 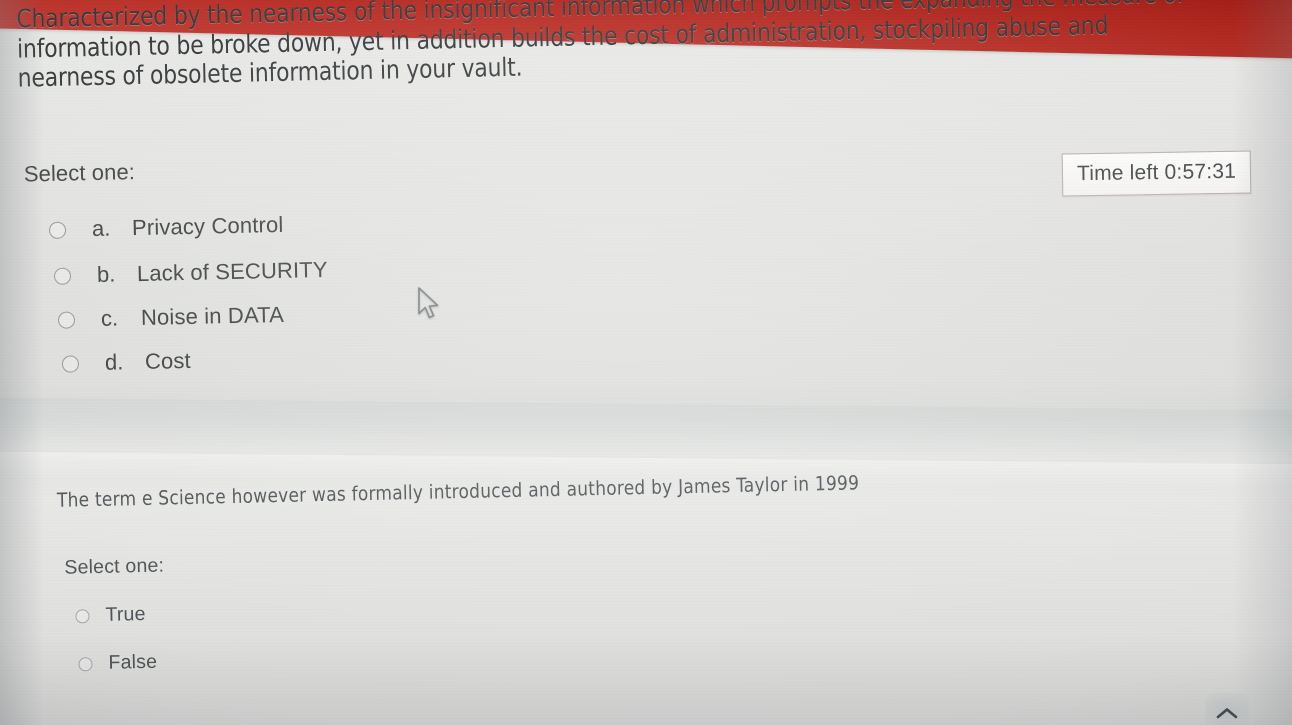 What do you see at coordinates (212, 315) in the screenshot?
I see `option-c-label: Noise in DATA` at bounding box center [212, 315].